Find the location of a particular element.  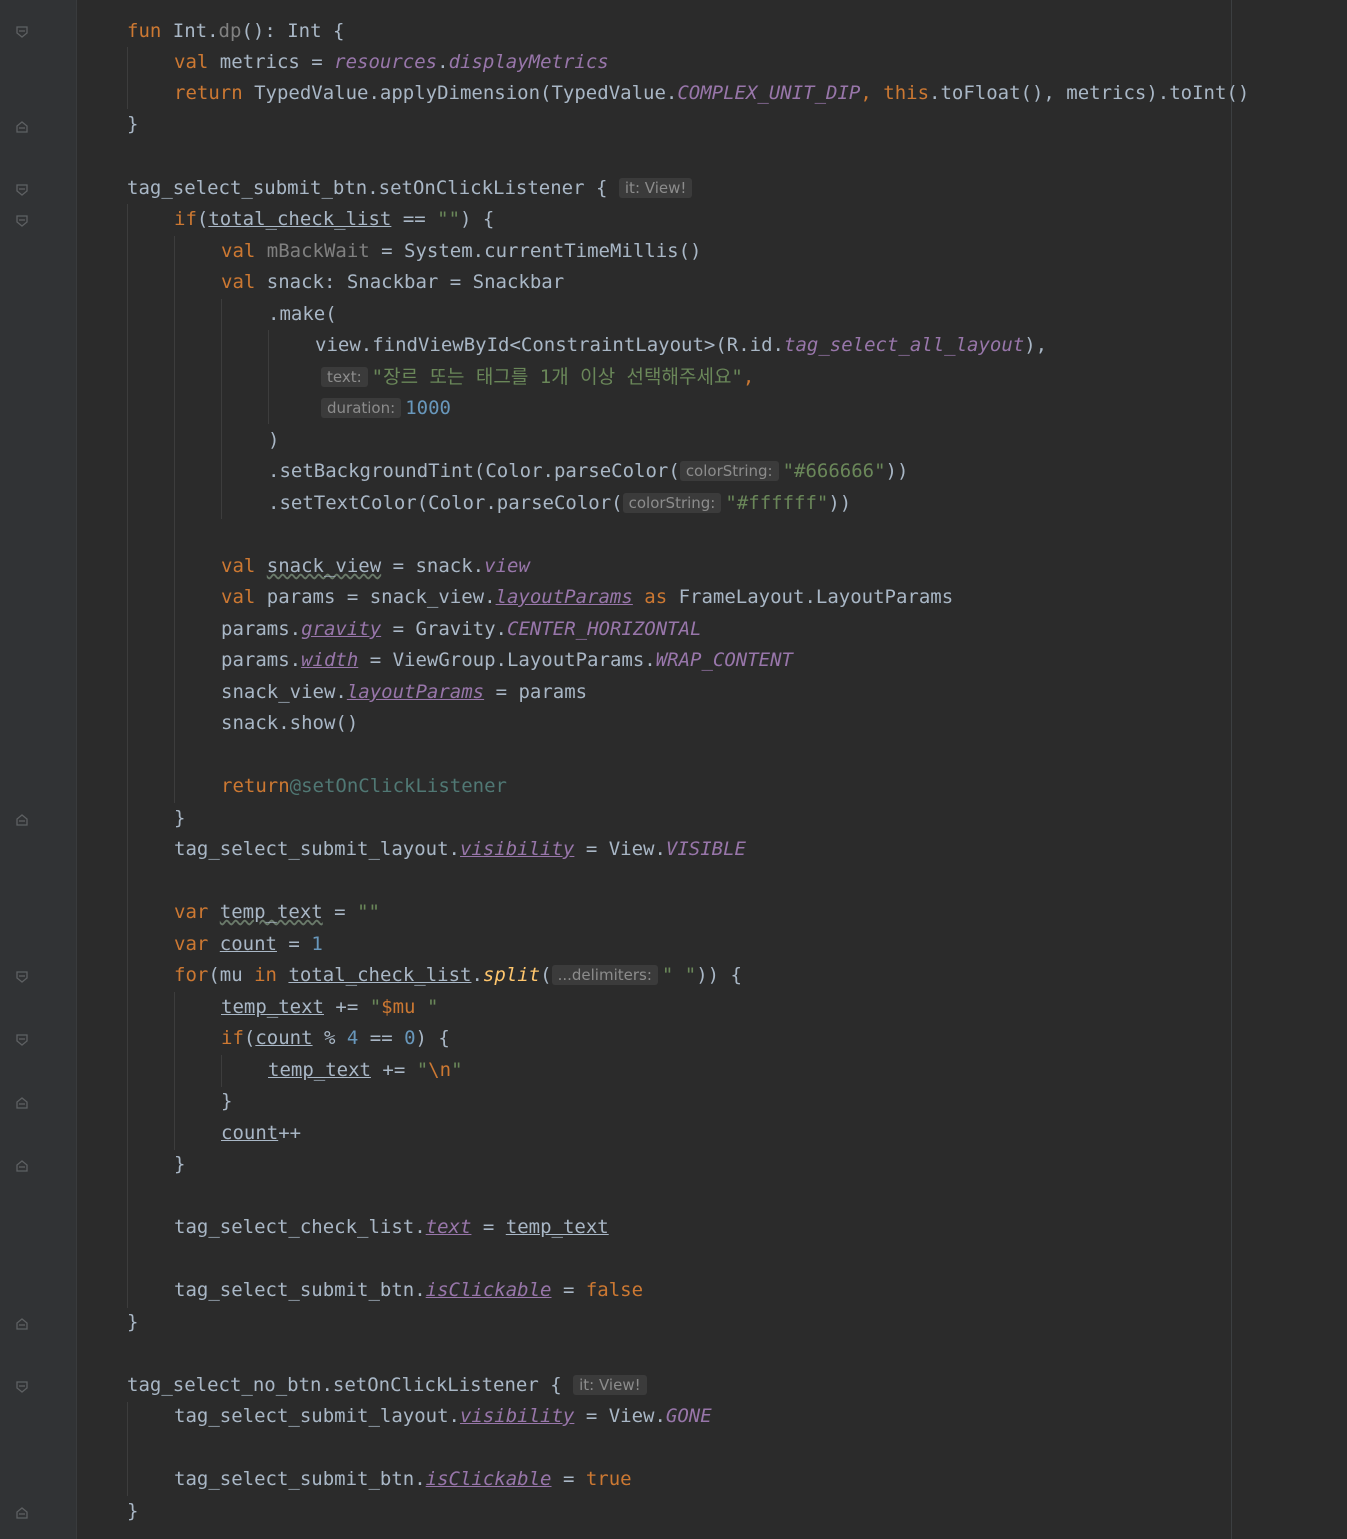

code-text: (): Int { is located at coordinates (293, 31).